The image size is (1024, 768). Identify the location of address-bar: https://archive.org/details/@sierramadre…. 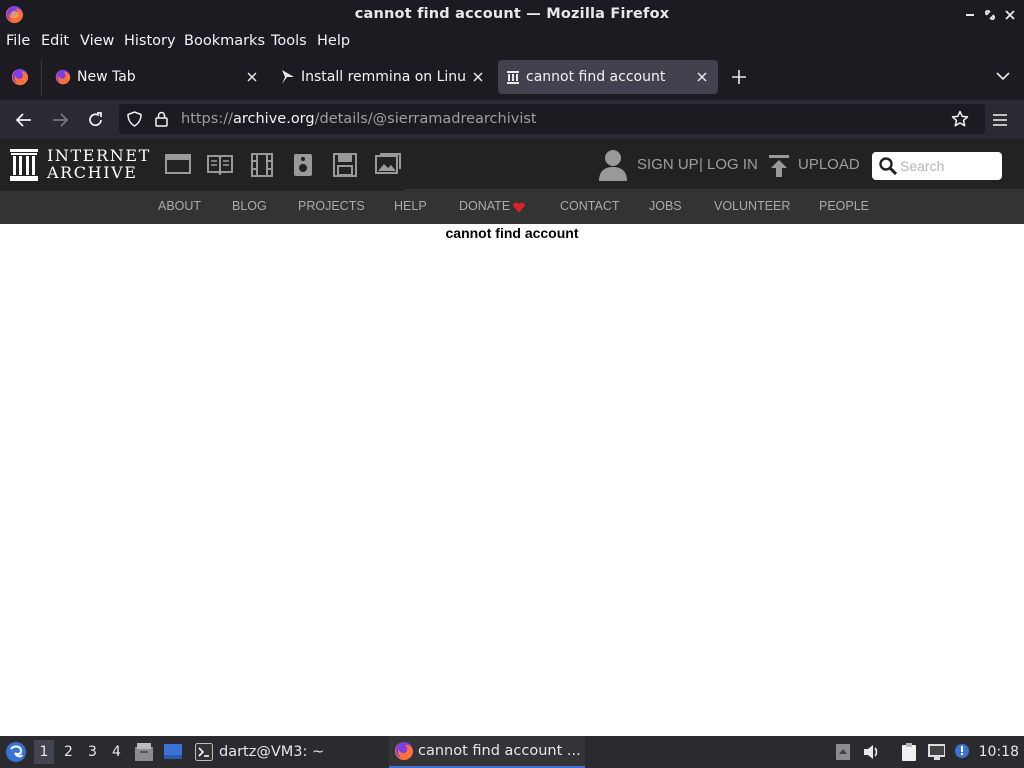
(552, 119).